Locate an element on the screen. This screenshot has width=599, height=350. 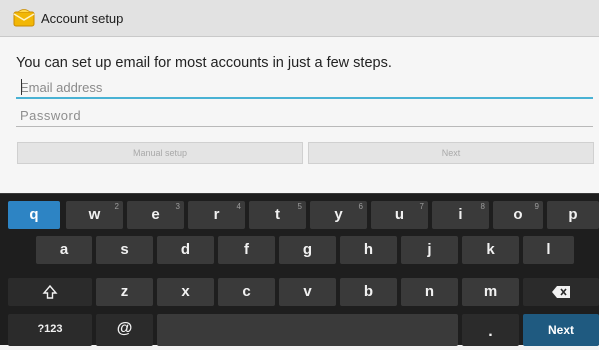
backspace-icon is located at coordinates (561, 292).